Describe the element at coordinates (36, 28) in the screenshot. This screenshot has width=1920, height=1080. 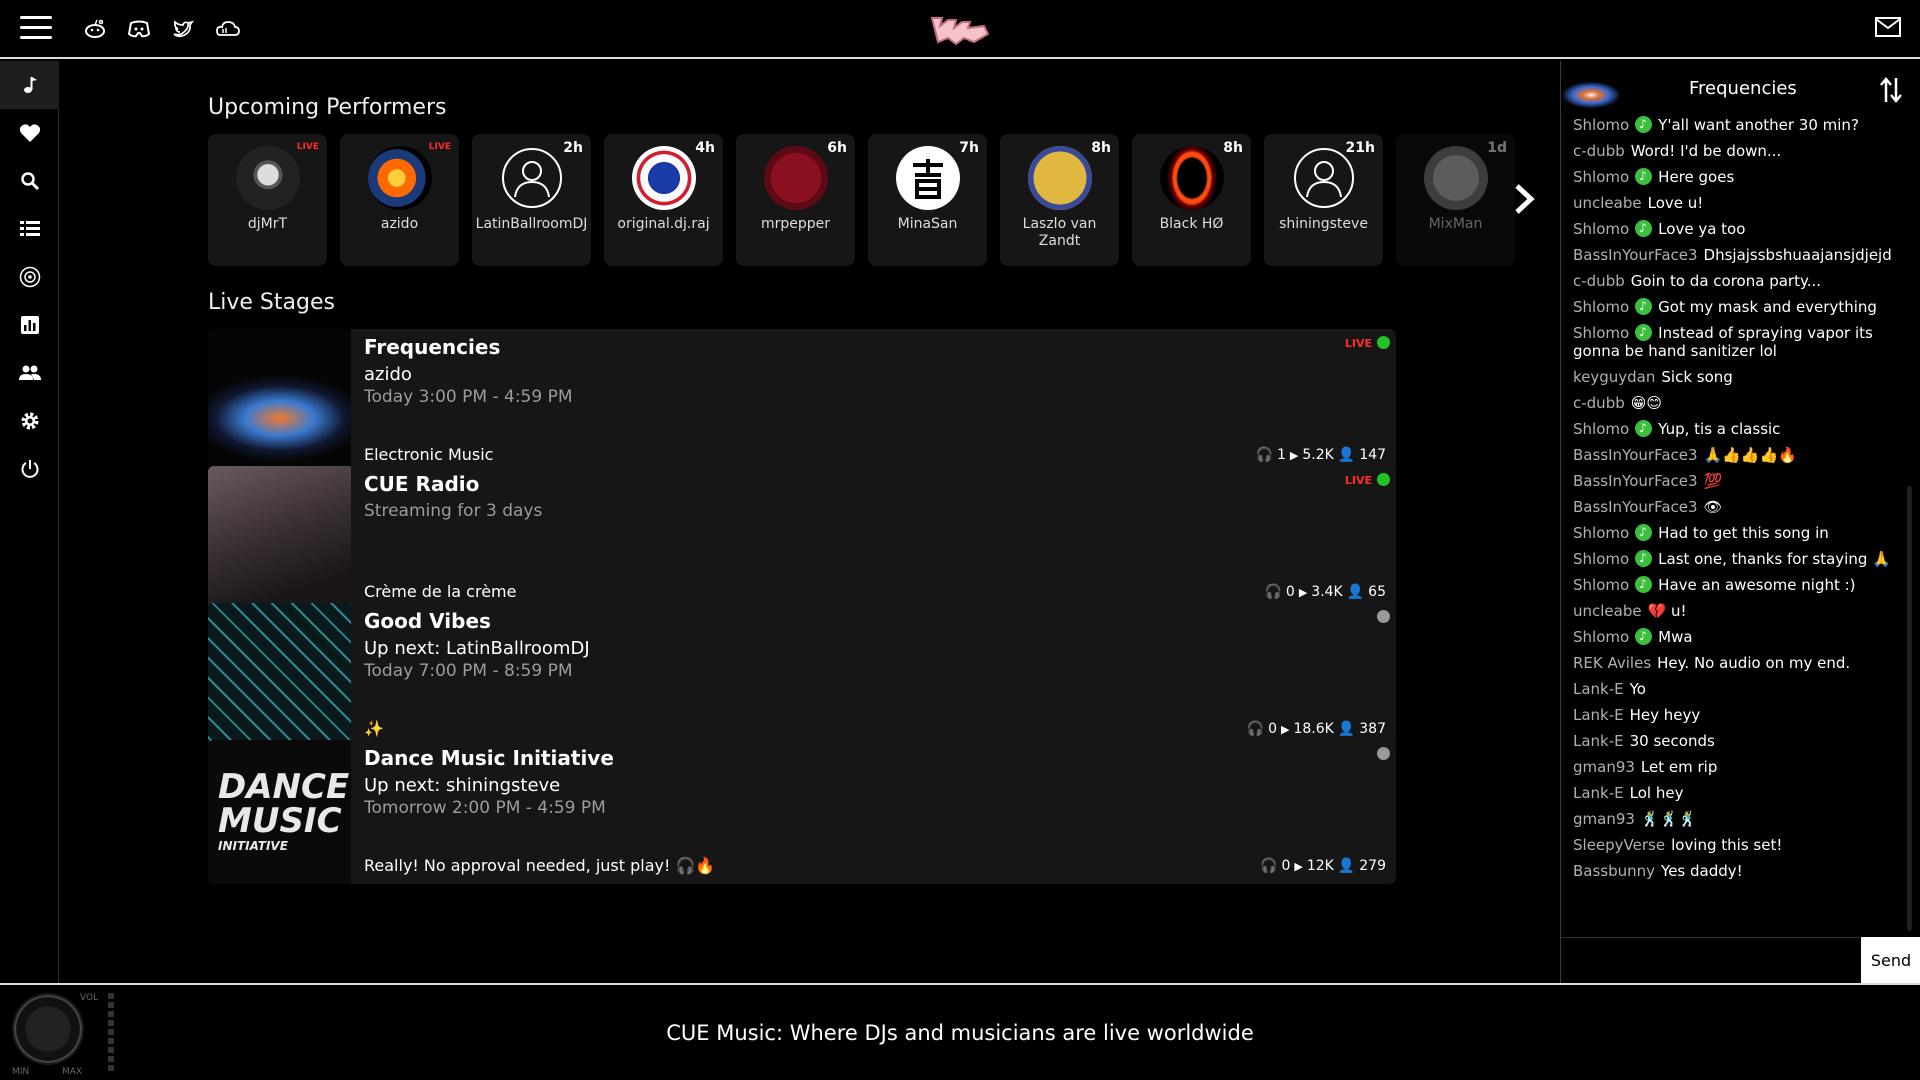
I see `menu-icon` at that location.